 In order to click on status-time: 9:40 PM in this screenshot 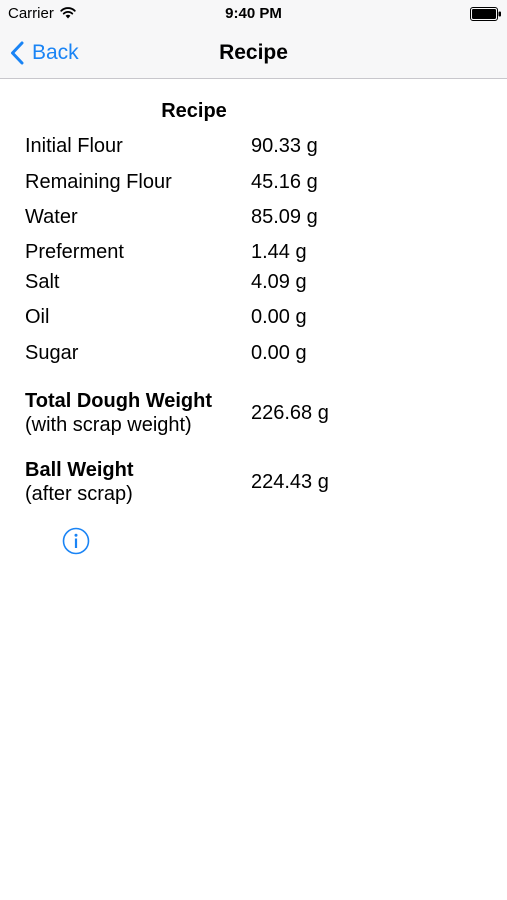, I will do `click(253, 13)`.